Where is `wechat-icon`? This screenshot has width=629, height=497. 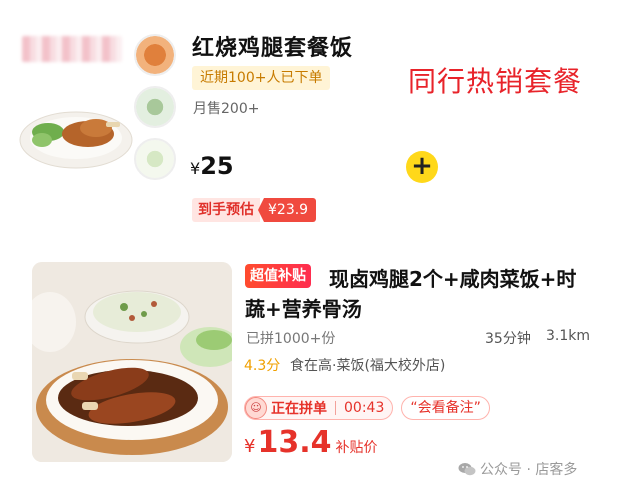
wechat-icon is located at coordinates (467, 469).